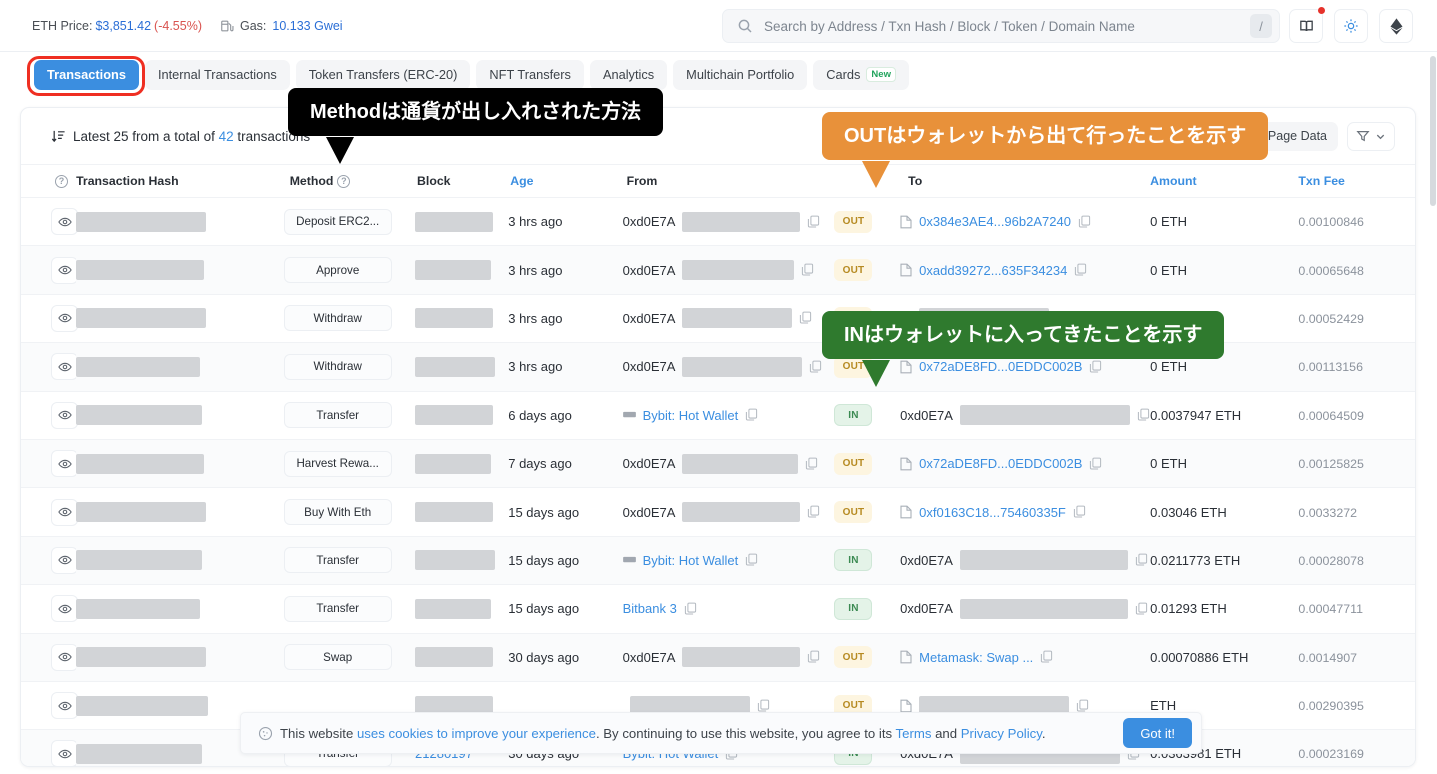 This screenshot has width=1437, height=774. What do you see at coordinates (740, 74) in the screenshot?
I see `tab-multichain-portfolio: Multichain Portfolio` at bounding box center [740, 74].